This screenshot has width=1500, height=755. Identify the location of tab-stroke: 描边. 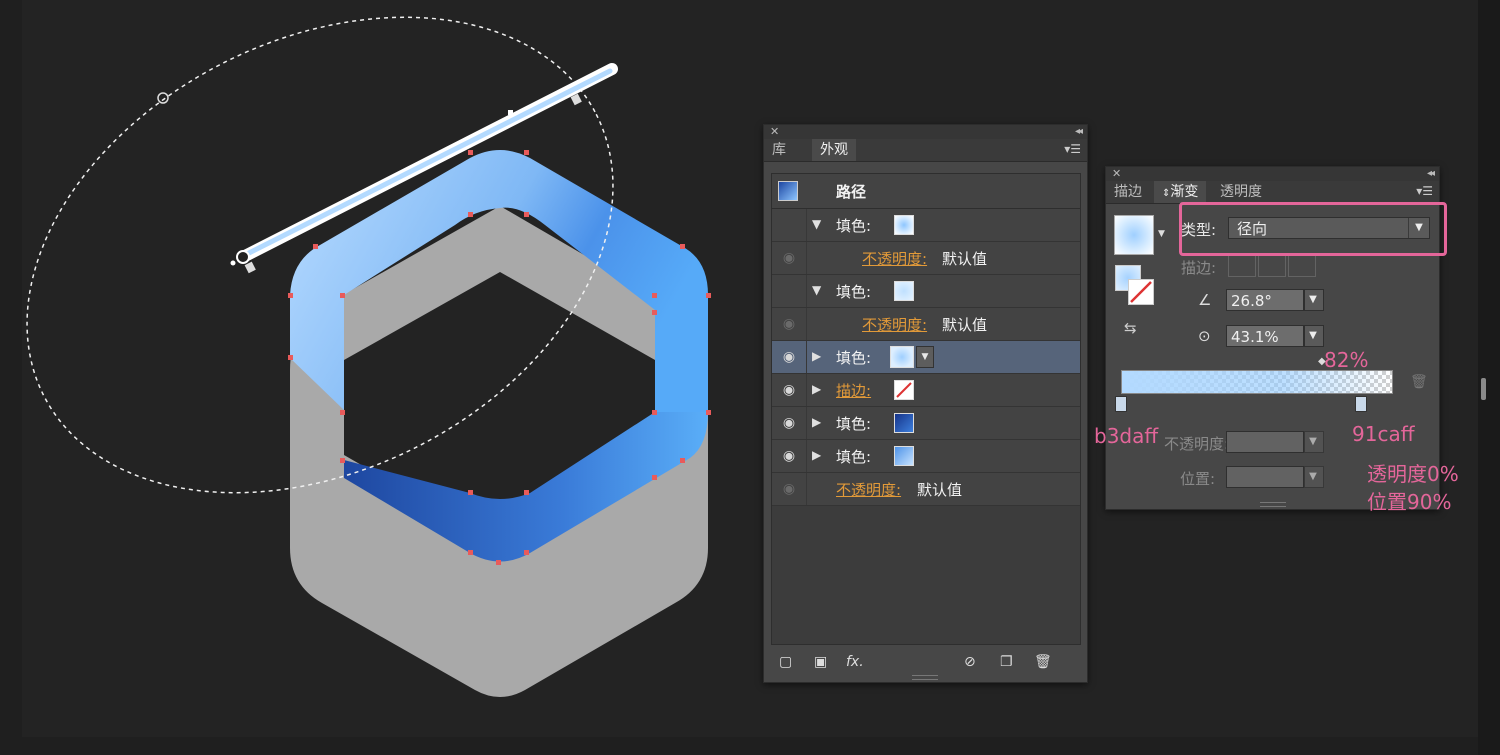
(1128, 192).